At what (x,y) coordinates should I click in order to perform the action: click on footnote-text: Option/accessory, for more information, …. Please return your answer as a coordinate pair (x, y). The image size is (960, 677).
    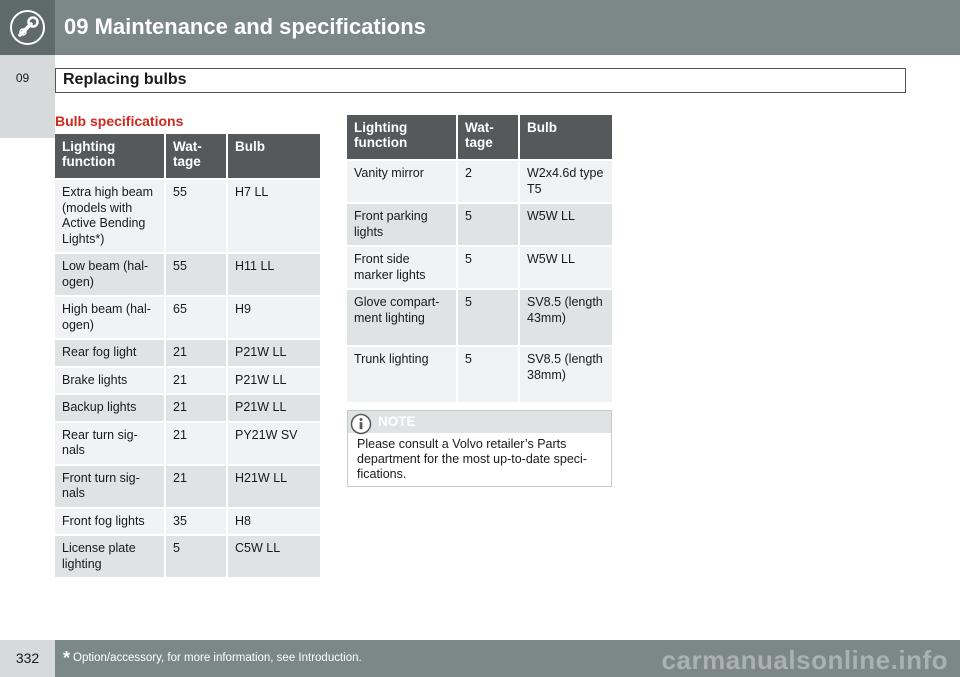
    Looking at the image, I should click on (217, 658).